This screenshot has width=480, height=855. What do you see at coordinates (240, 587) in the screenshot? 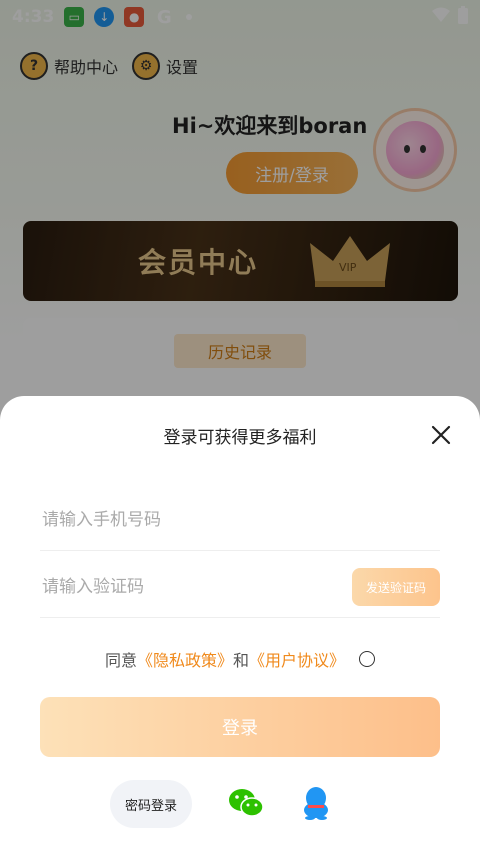
I see `code-field: 发送验证码` at bounding box center [240, 587].